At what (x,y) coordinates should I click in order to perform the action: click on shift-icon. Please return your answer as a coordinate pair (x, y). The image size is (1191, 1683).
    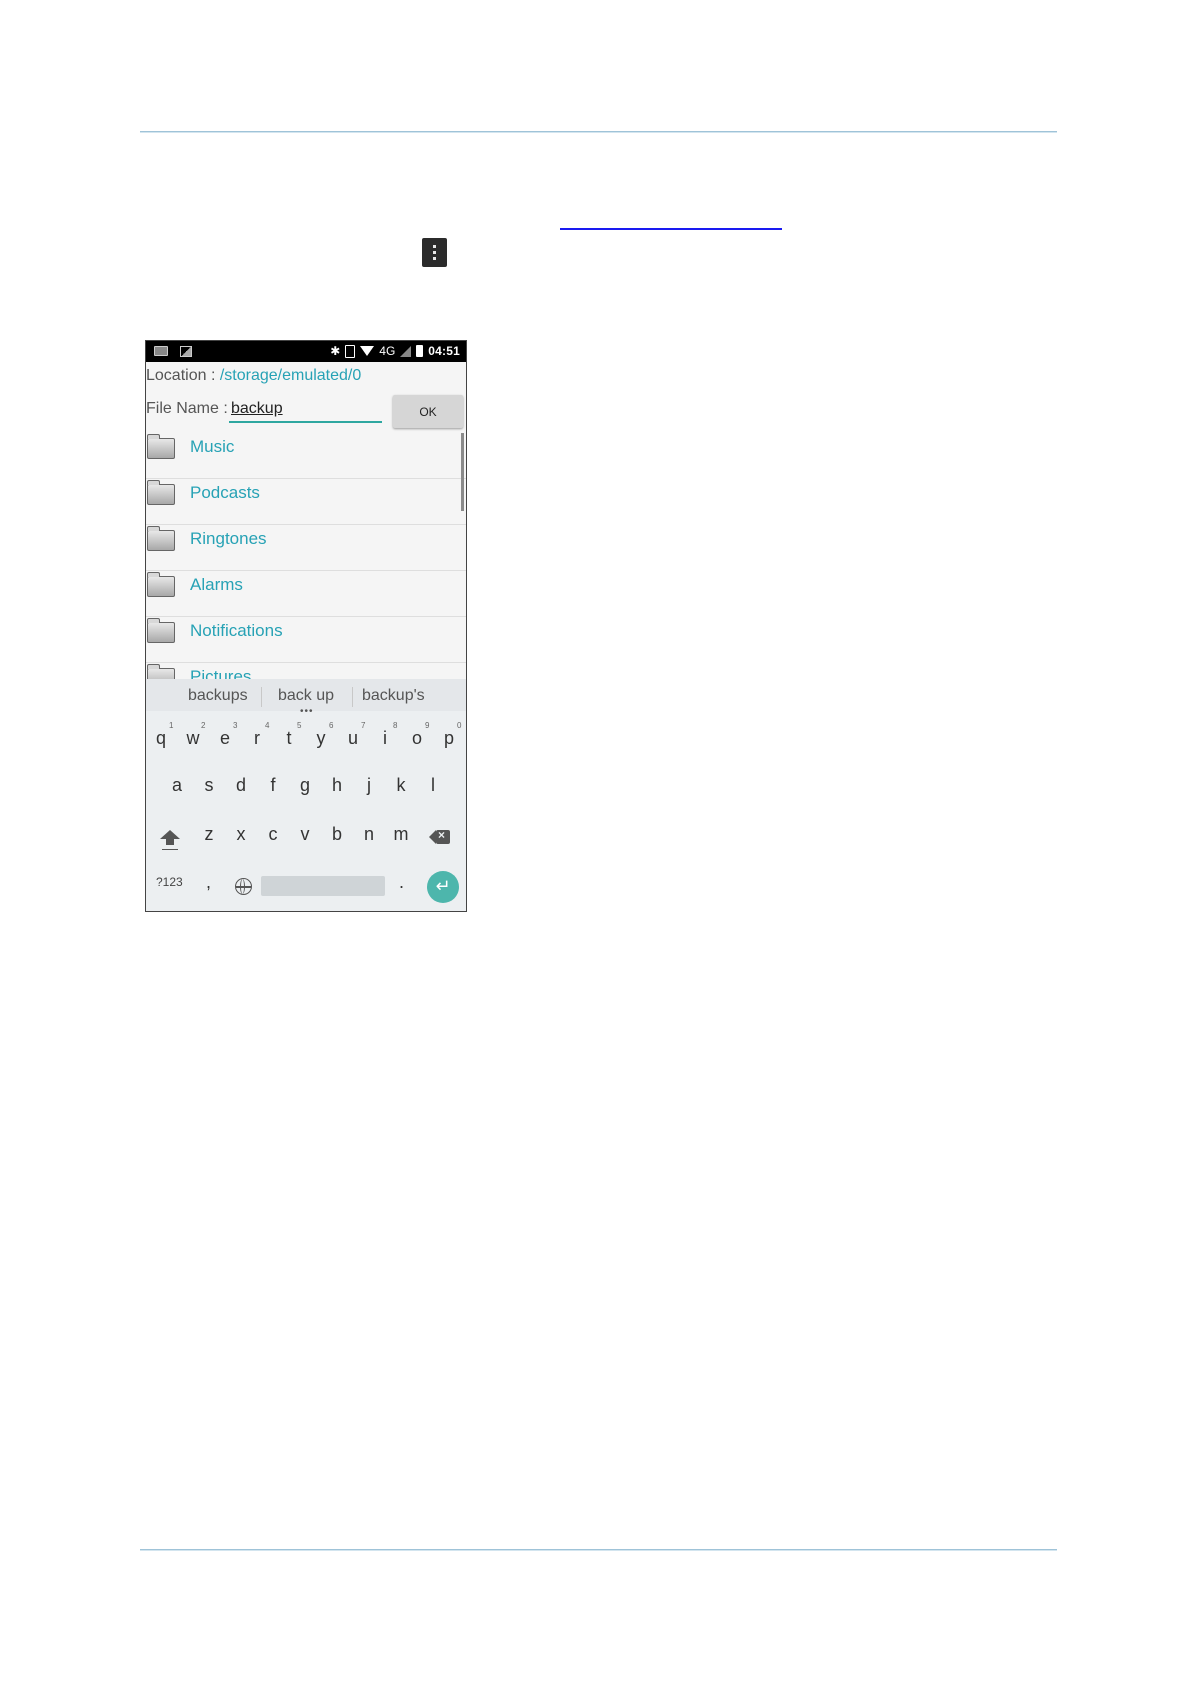
    Looking at the image, I should click on (170, 834).